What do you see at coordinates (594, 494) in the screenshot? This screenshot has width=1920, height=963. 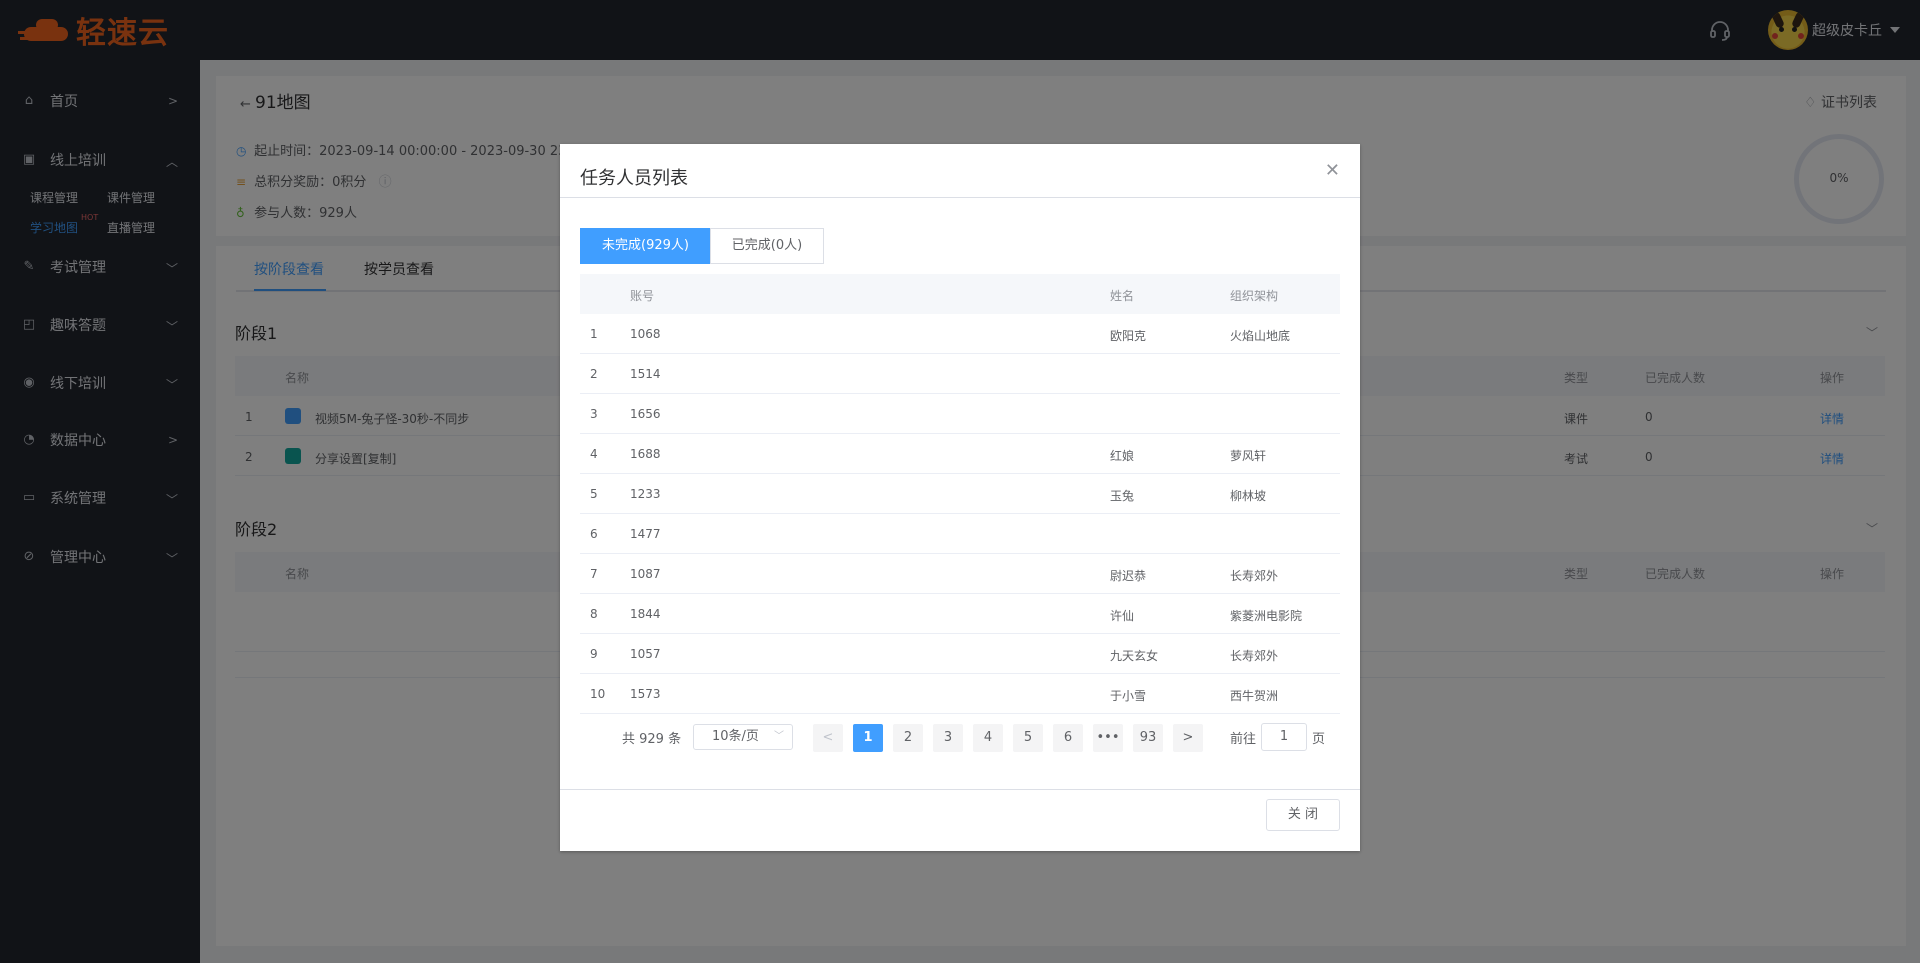 I see `row-index: 5` at bounding box center [594, 494].